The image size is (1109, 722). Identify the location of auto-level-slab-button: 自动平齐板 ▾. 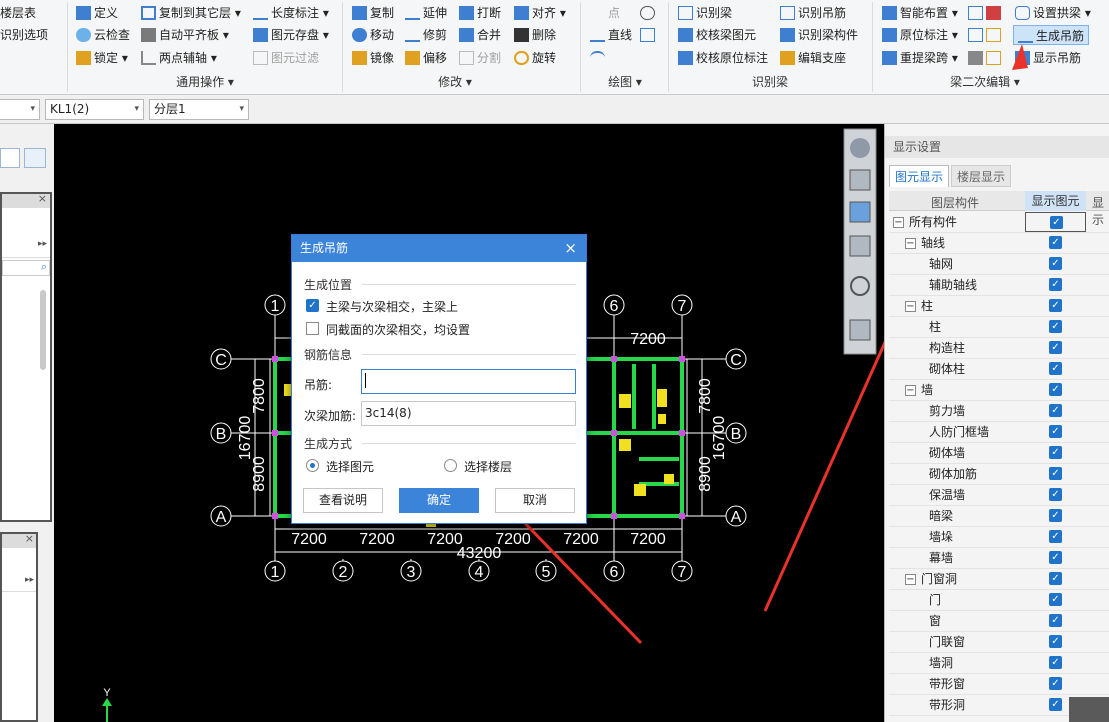
(185, 35).